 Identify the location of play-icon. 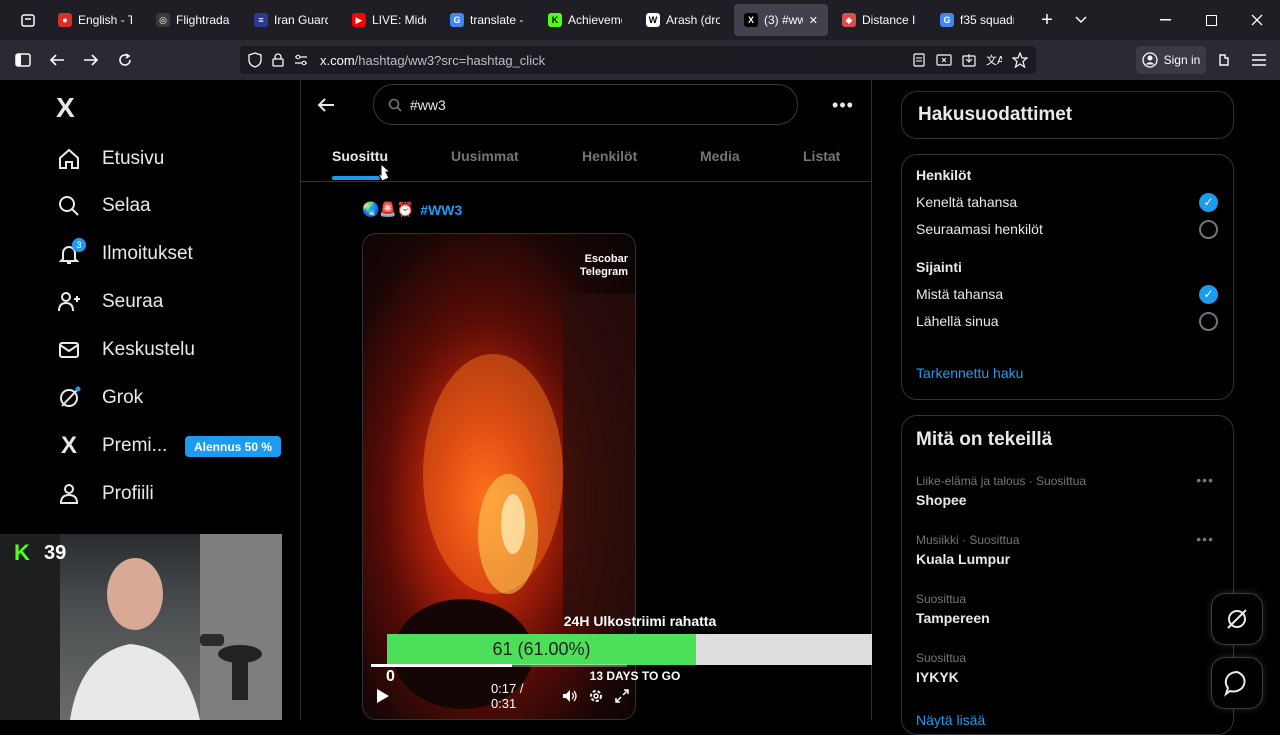
(383, 696).